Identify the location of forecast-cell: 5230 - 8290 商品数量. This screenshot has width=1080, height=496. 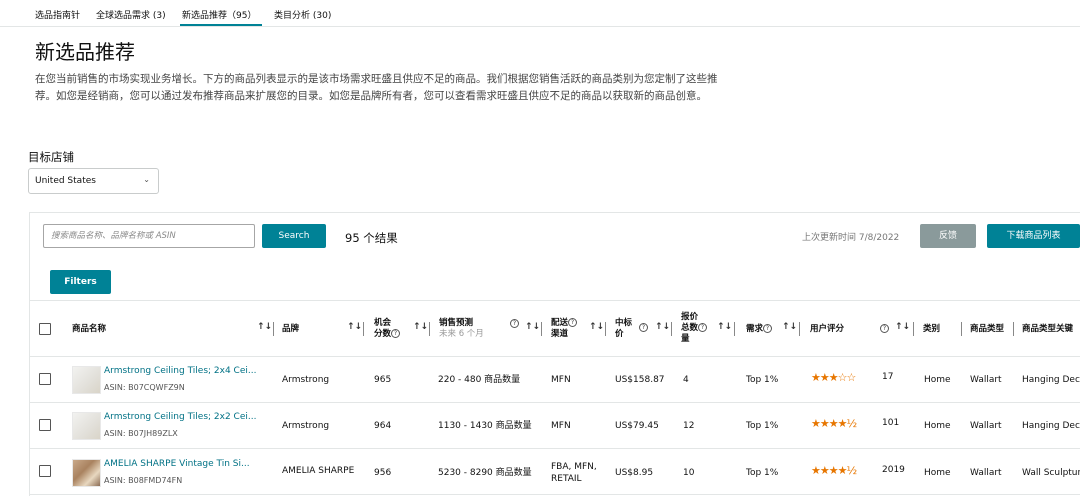
(485, 473).